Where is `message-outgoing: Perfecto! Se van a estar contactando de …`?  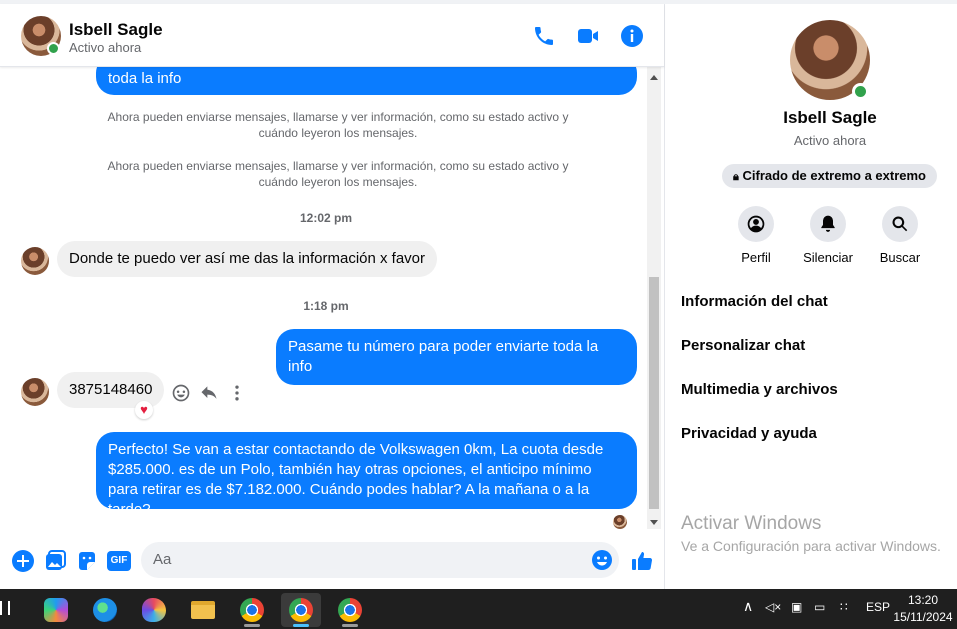 message-outgoing: Perfecto! Se van a estar contactando de … is located at coordinates (366, 475).